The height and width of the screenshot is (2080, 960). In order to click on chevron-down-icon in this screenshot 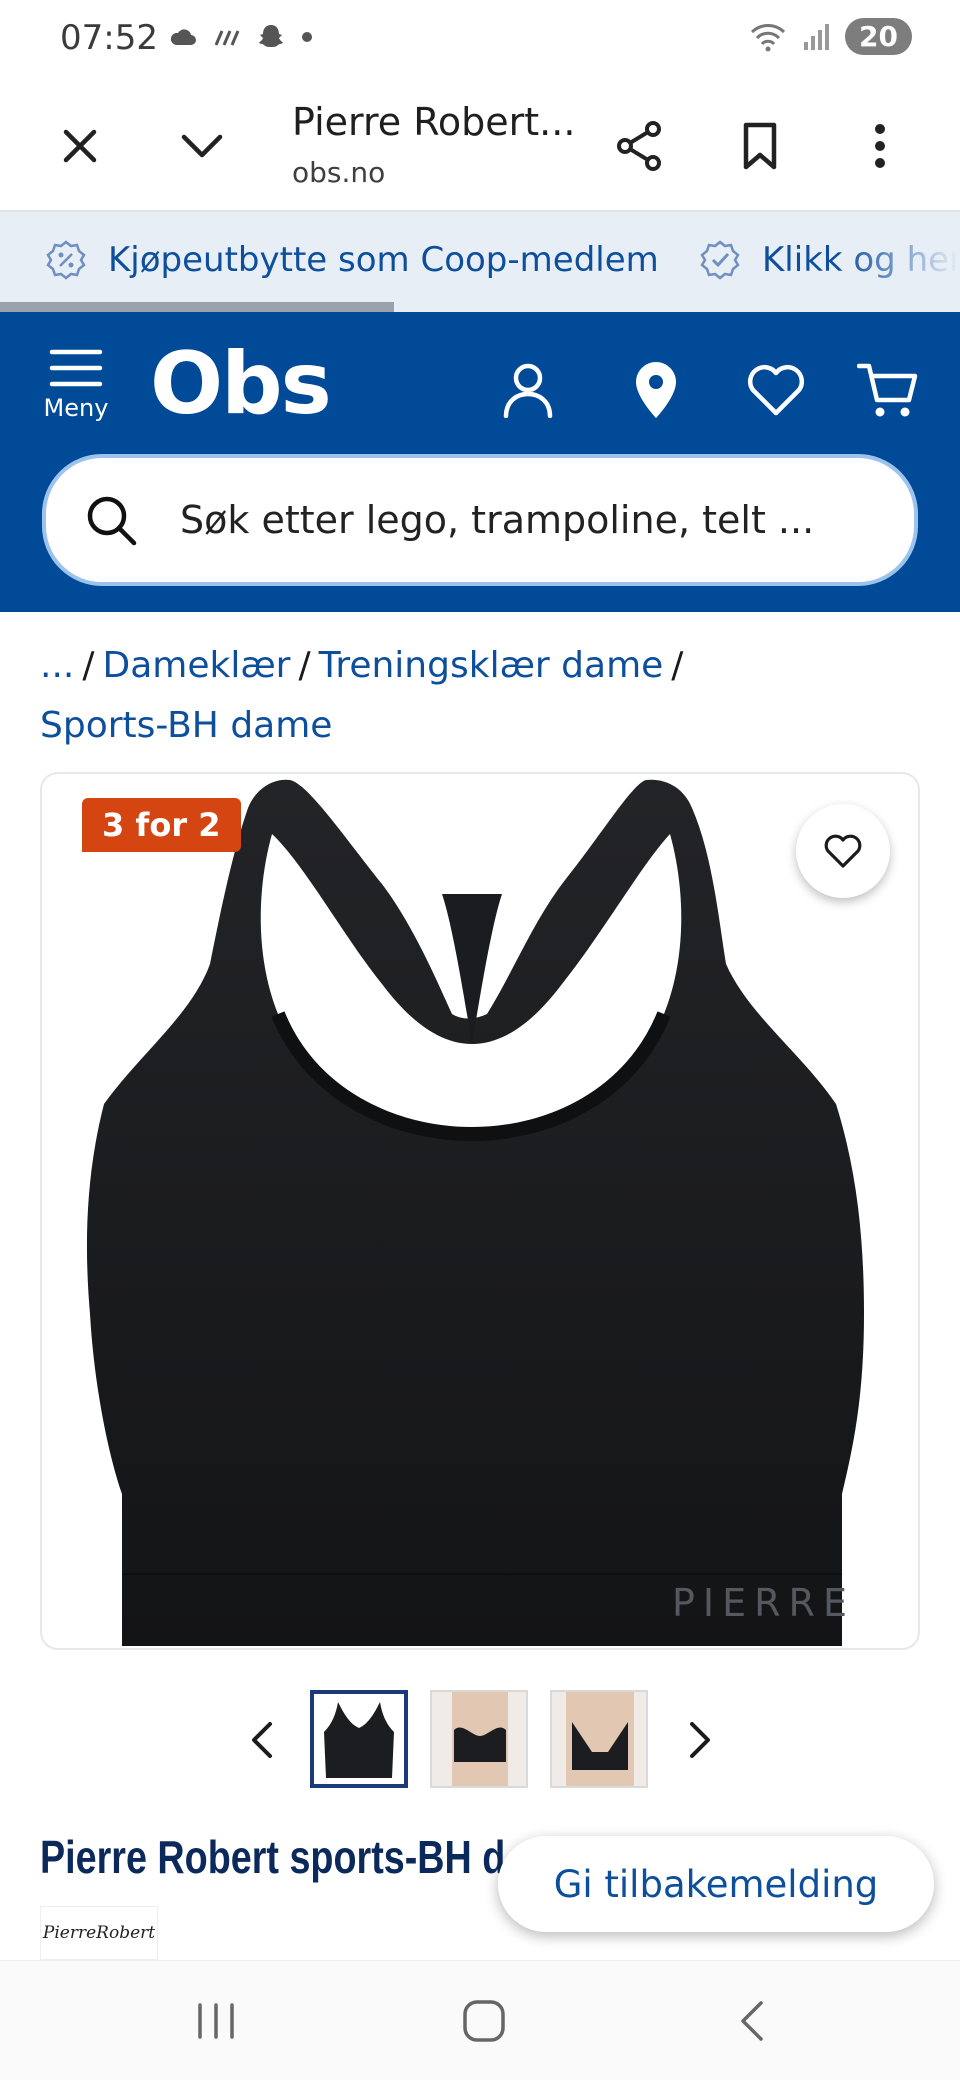, I will do `click(202, 146)`.